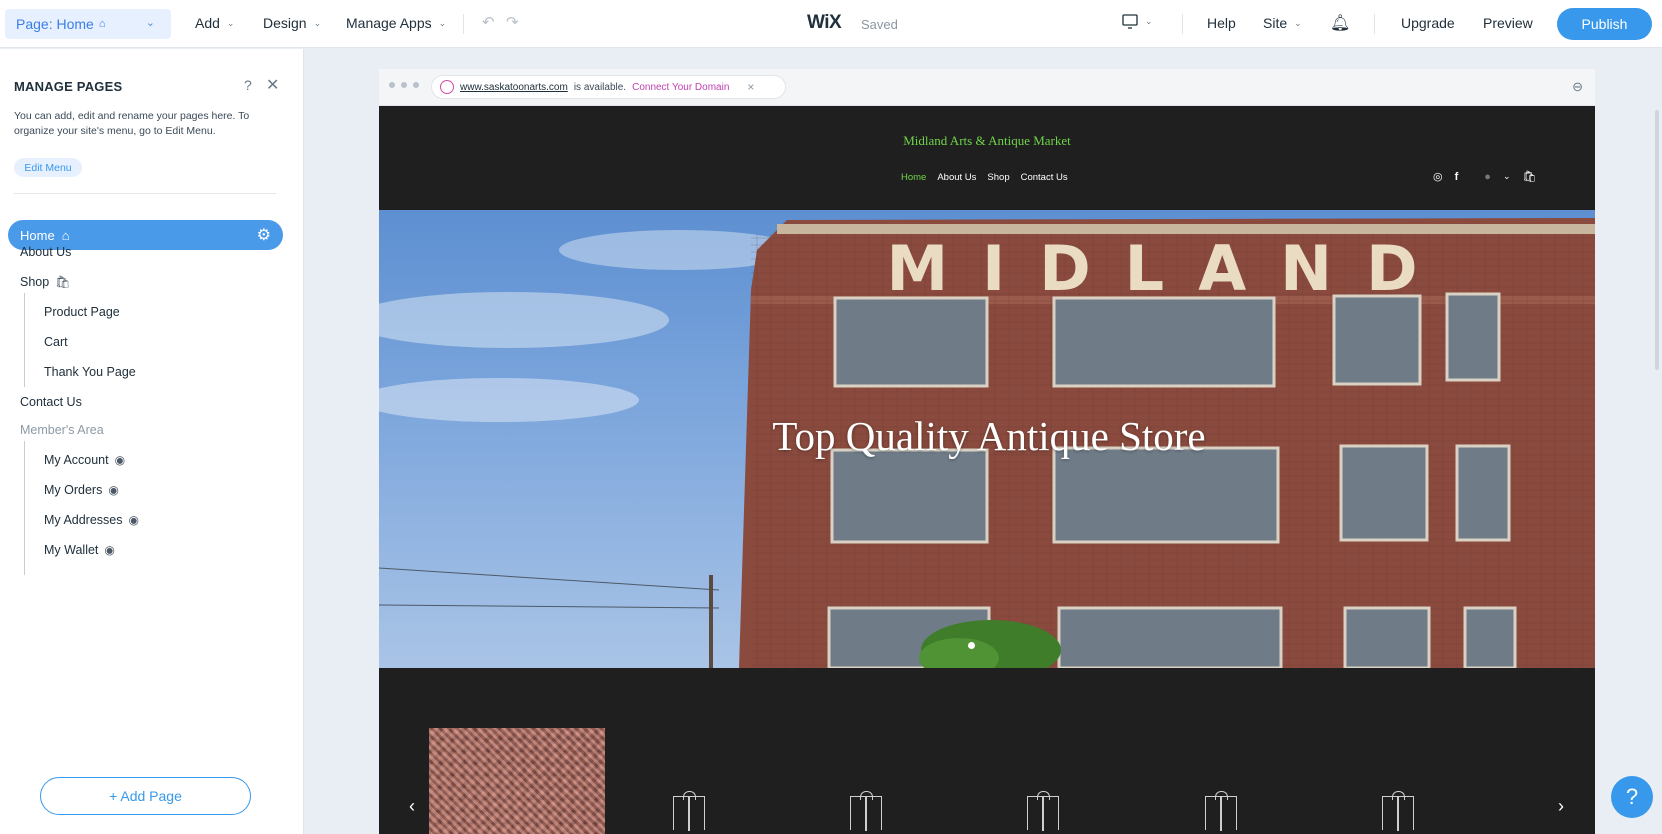 This screenshot has width=1662, height=834. I want to click on page-selector-label: Page: Home, so click(55, 24).